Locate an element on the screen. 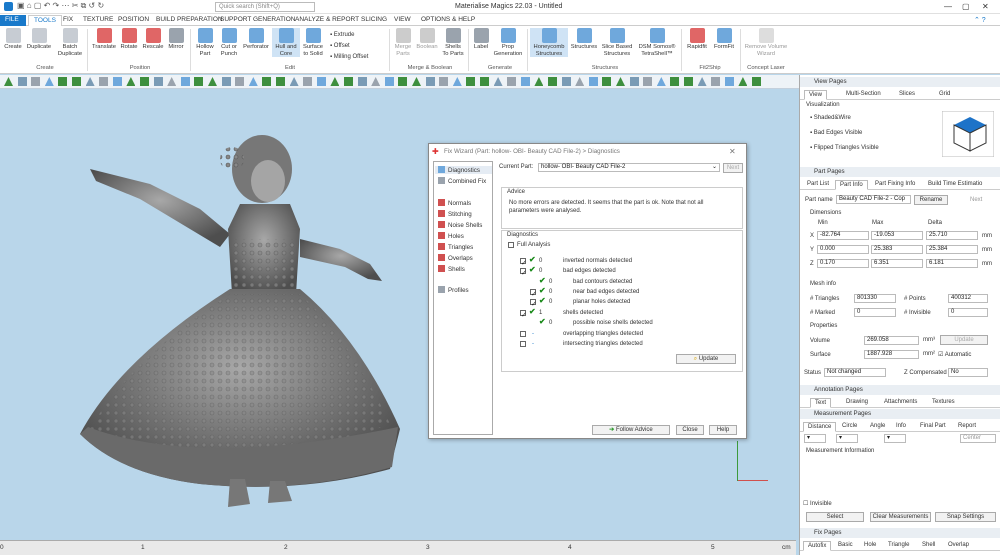 The height and width of the screenshot is (555, 1000). y-delta-field: 25.384 is located at coordinates (952, 249).